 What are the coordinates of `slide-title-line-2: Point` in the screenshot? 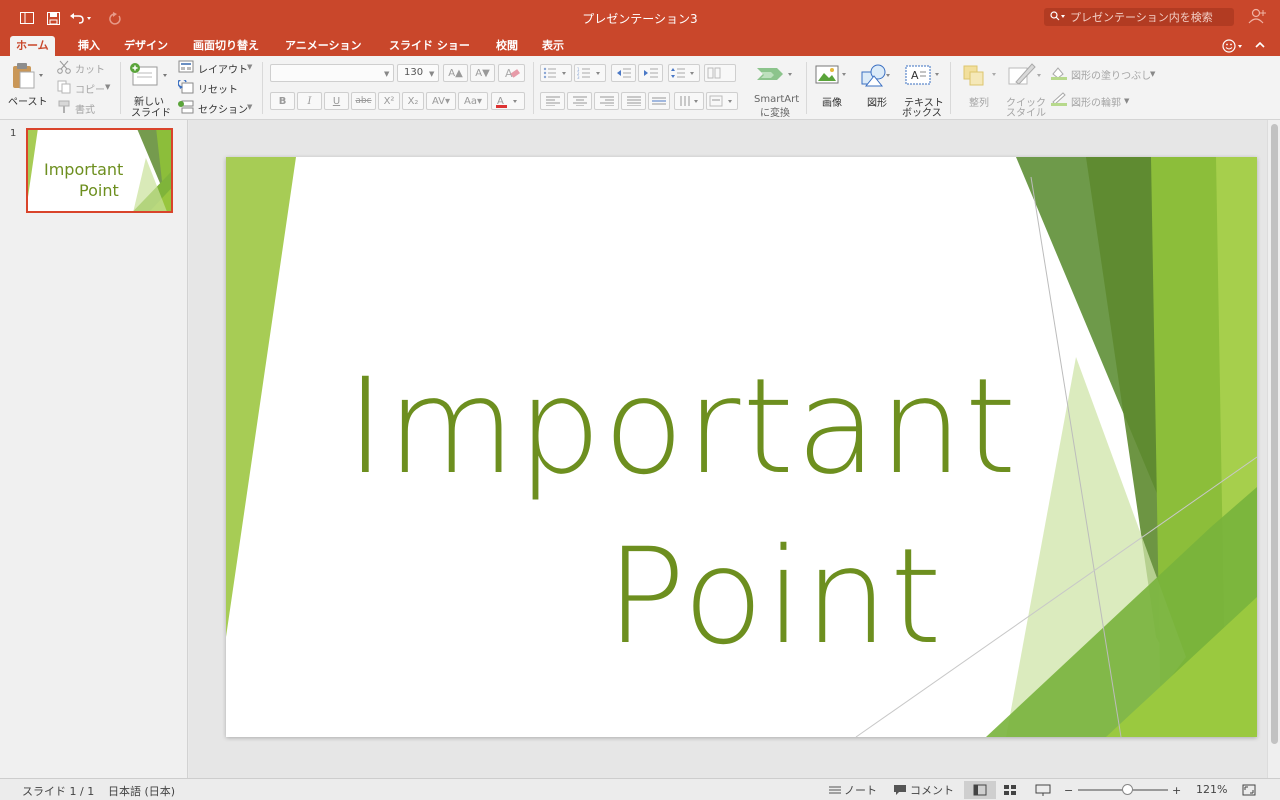 It's located at (775, 597).